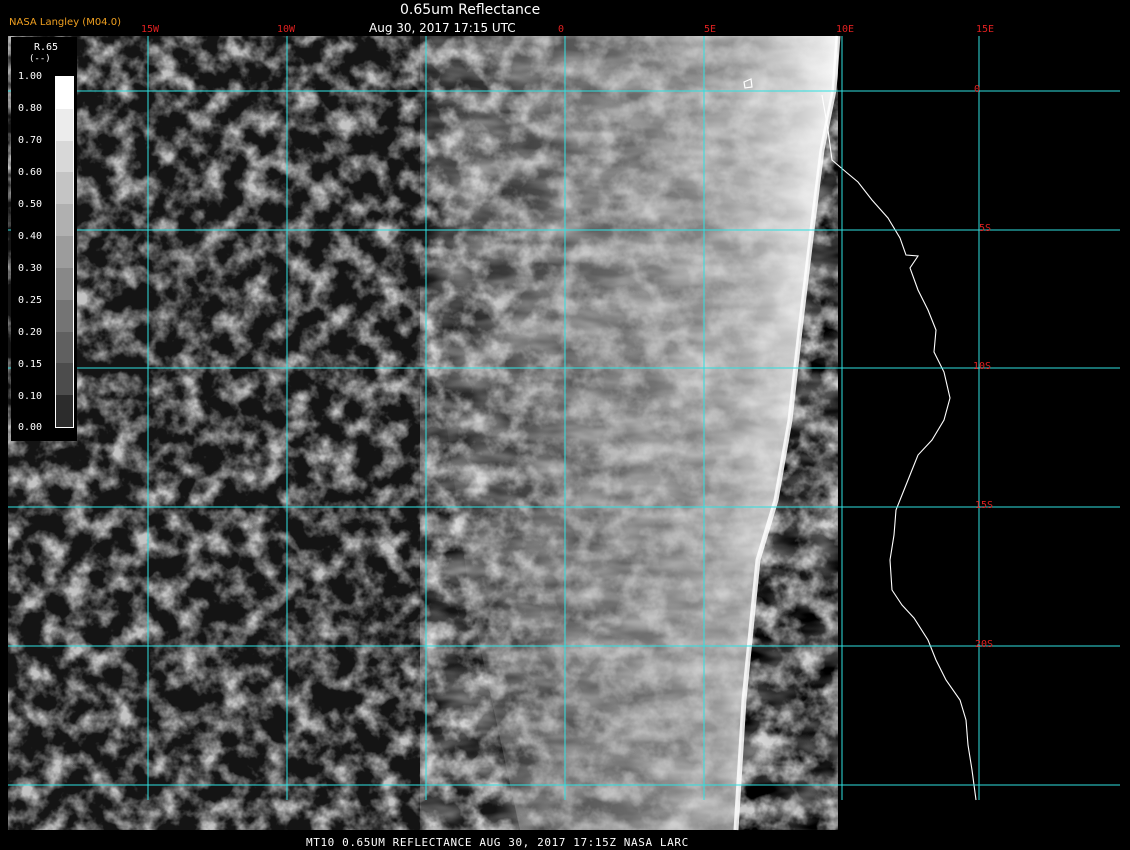 This screenshot has height=850, width=1130. What do you see at coordinates (977, 89) in the screenshot?
I see `lat-label-0: 0` at bounding box center [977, 89].